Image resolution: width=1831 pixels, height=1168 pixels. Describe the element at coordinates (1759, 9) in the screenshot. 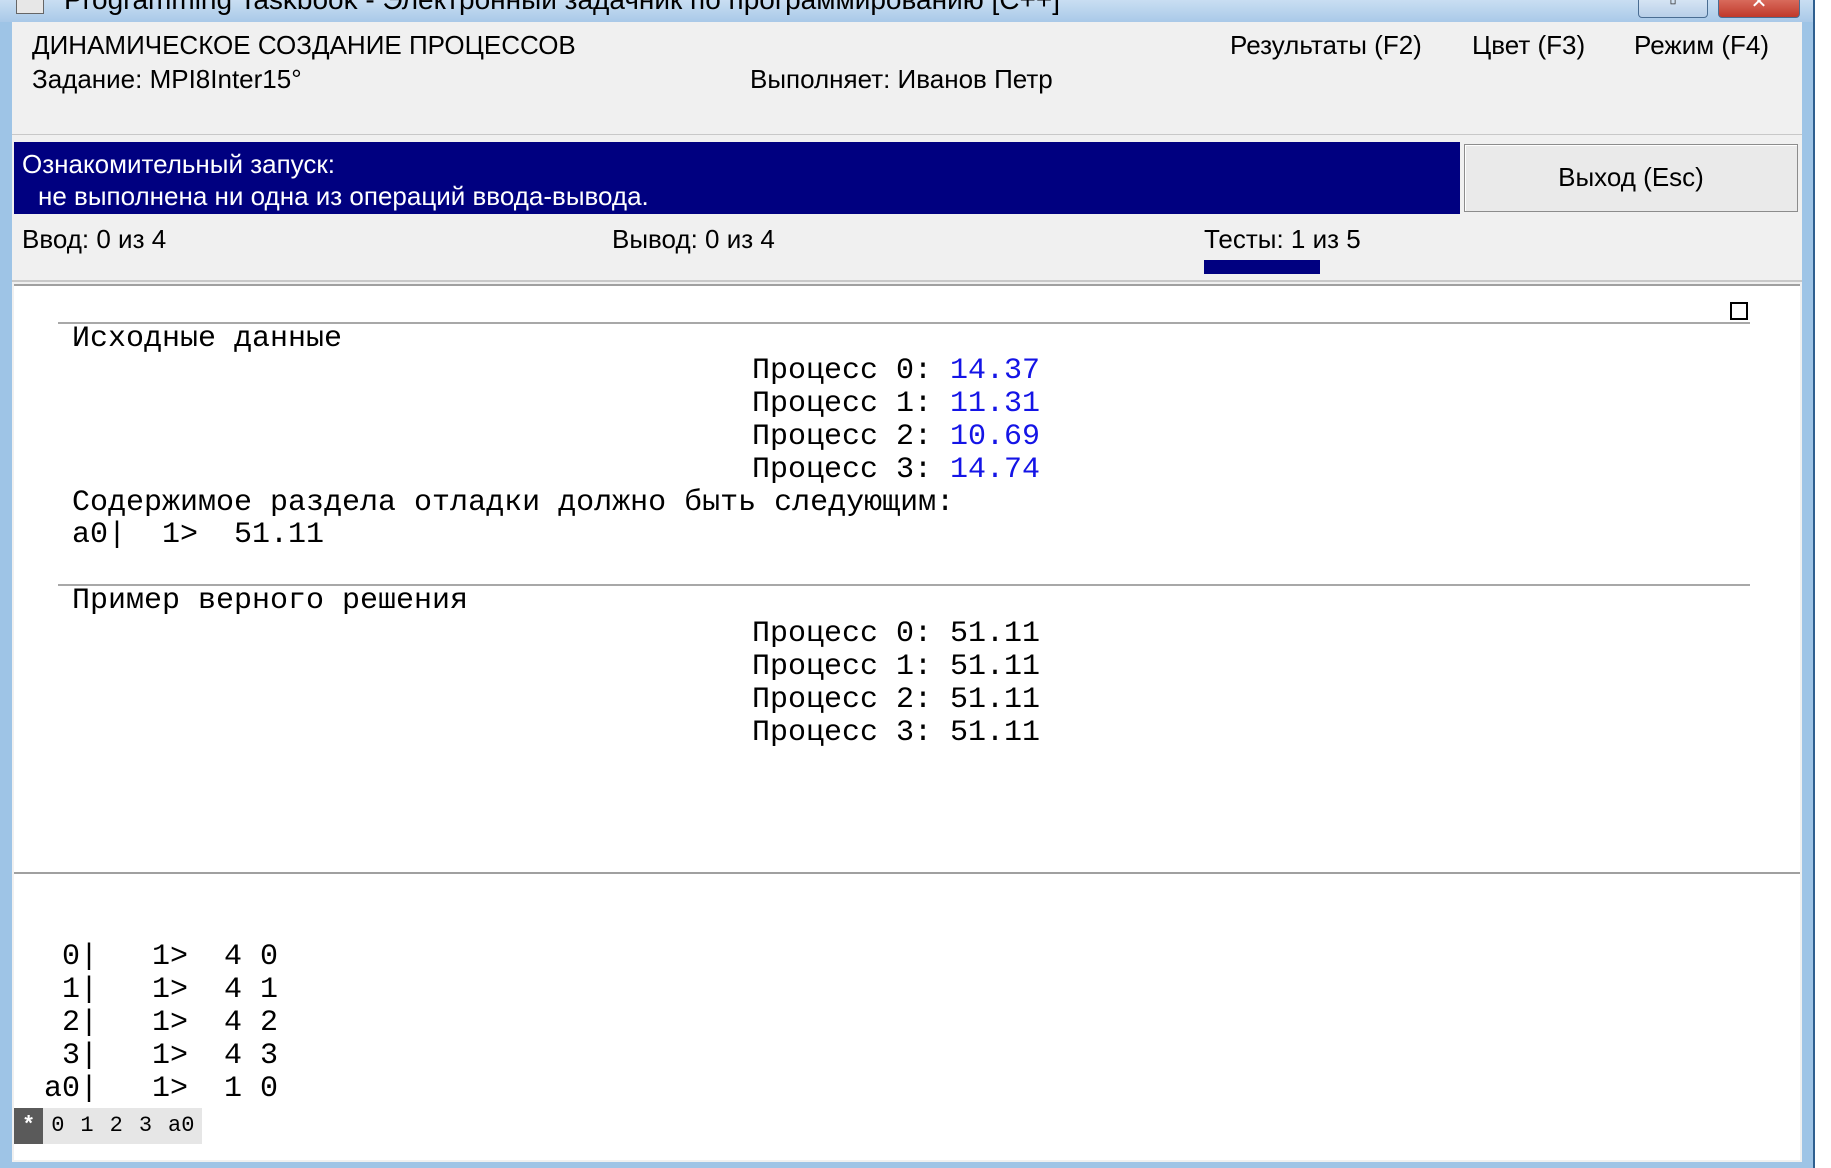

I see `close-button: ✕` at that location.